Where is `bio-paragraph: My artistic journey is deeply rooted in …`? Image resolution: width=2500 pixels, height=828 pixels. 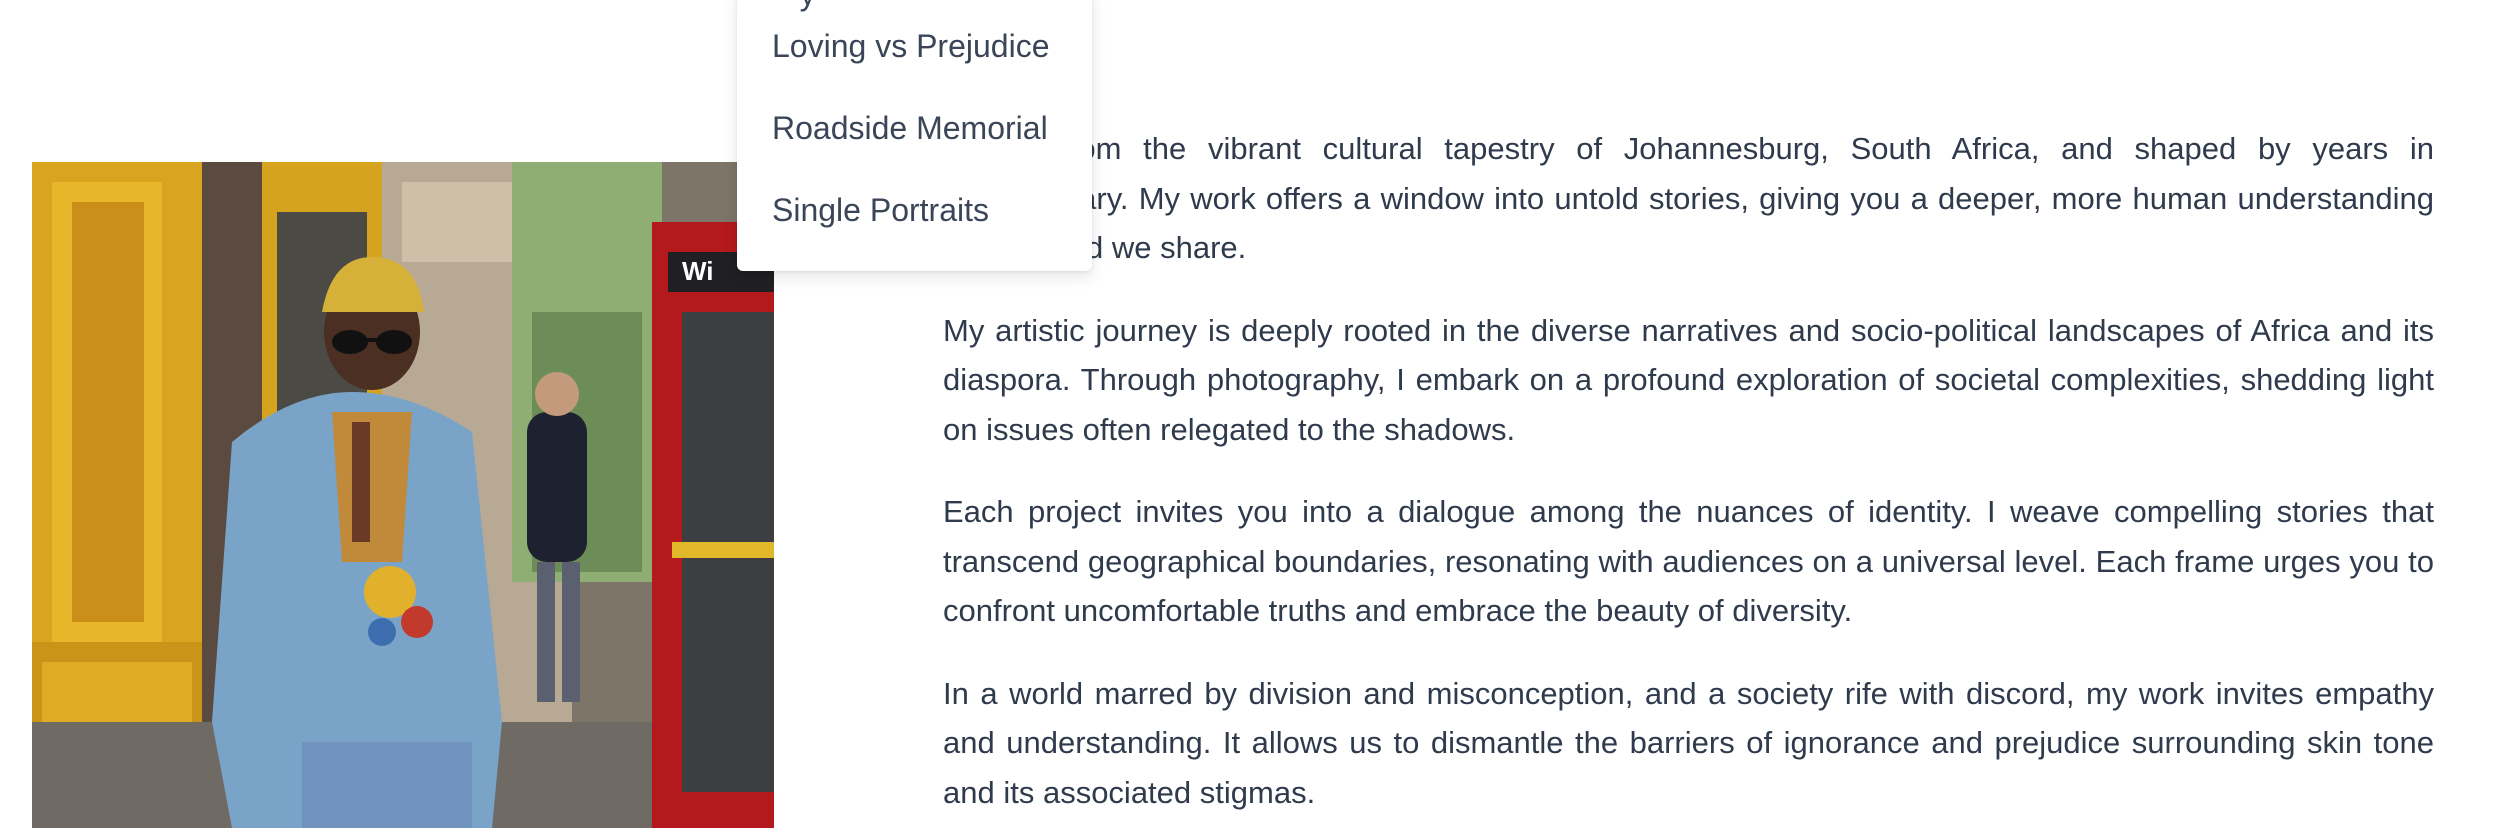 bio-paragraph: My artistic journey is deeply rooted in … is located at coordinates (1688, 379).